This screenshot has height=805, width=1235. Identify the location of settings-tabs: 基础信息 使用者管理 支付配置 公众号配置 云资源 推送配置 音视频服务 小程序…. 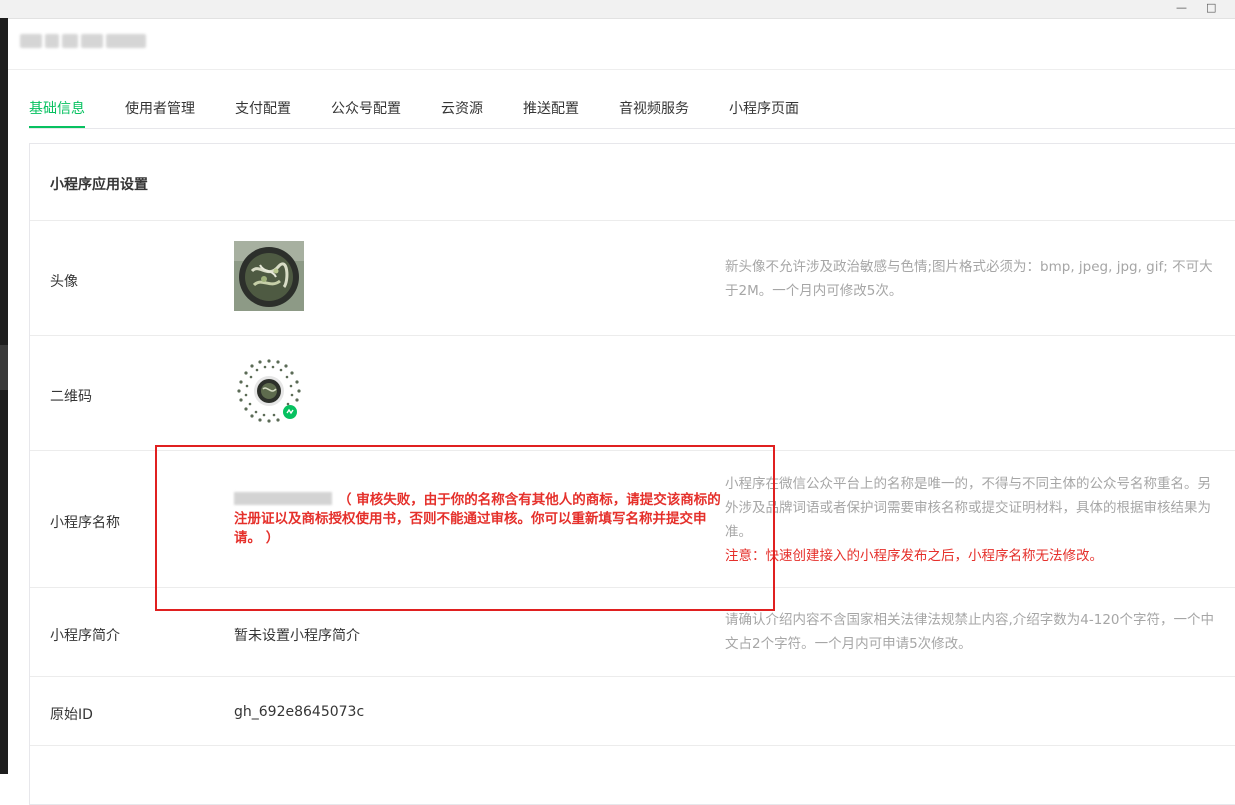
(434, 114).